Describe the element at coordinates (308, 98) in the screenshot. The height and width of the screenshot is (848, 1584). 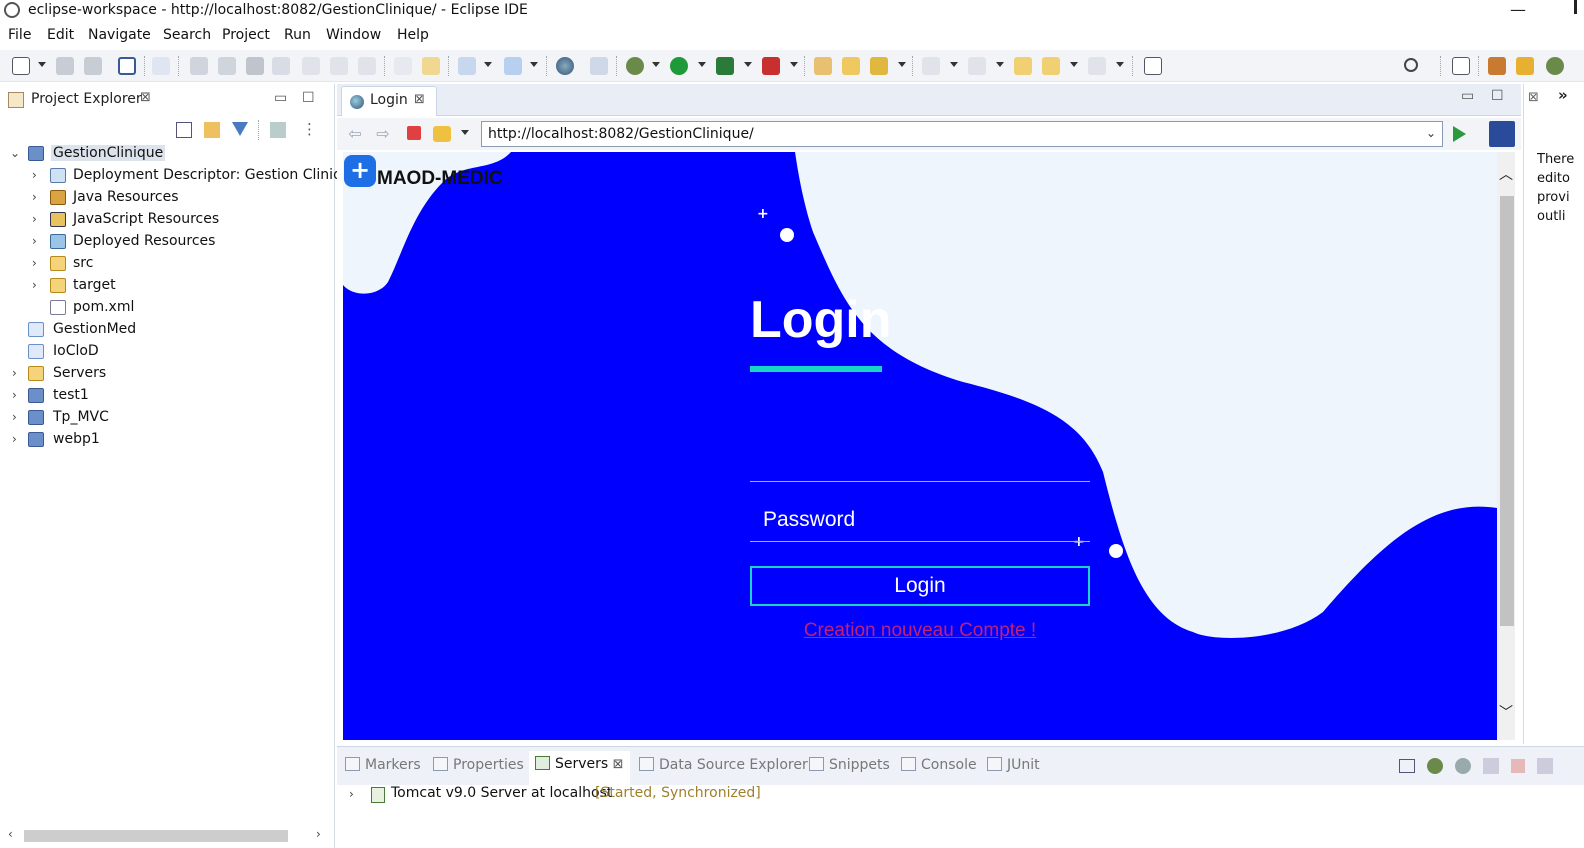
I see `maximize-view-icon: ☐` at that location.